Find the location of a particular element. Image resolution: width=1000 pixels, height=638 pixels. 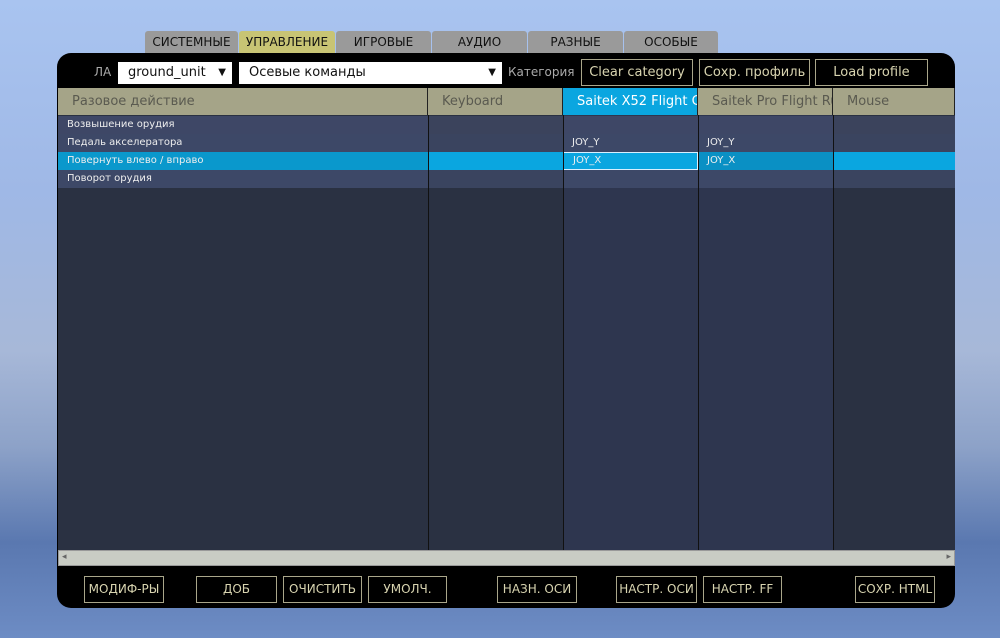

ff-tune-button: НАСТР. FF is located at coordinates (742, 589).